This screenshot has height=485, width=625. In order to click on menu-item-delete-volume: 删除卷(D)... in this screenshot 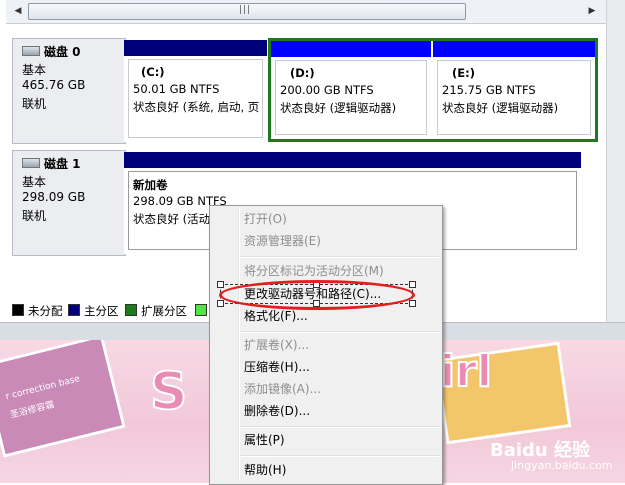, I will do `click(277, 411)`.